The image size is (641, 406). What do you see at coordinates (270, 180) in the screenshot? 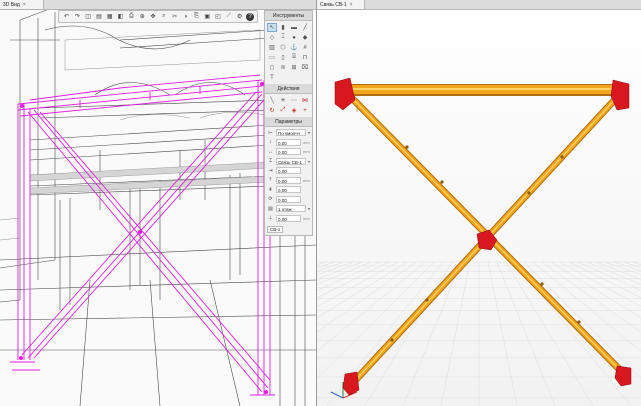
I see `offset-y-icon: ⇡` at bounding box center [270, 180].